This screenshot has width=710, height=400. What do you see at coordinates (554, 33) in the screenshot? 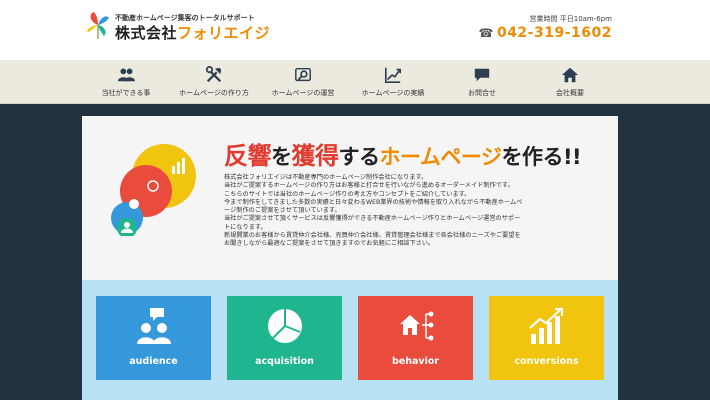
I see `phone-number-text: 042-319-1602` at bounding box center [554, 33].